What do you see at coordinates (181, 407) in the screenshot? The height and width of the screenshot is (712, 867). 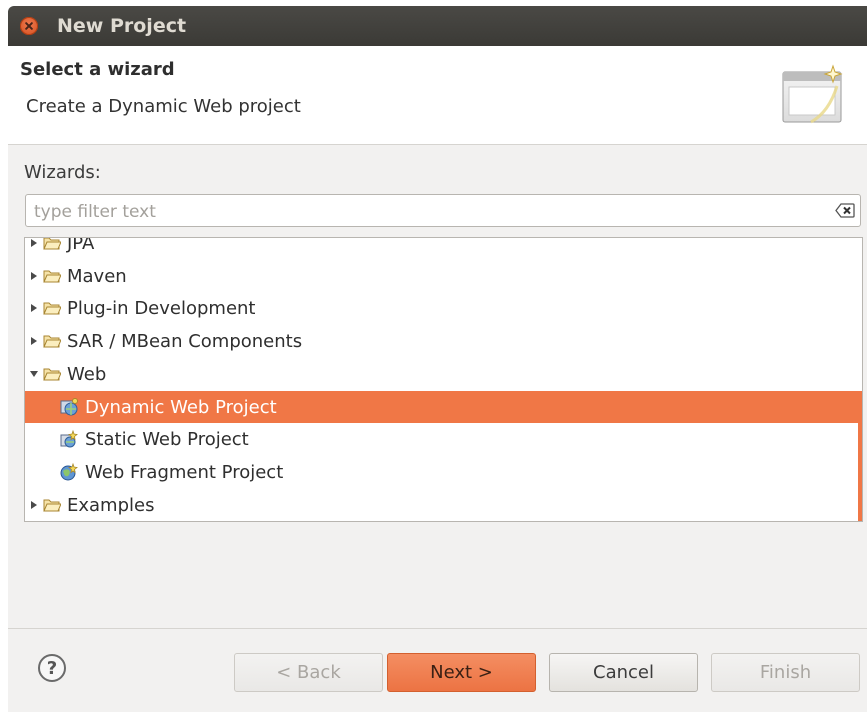 I see `tree-item-label: Dynamic Web Project` at bounding box center [181, 407].